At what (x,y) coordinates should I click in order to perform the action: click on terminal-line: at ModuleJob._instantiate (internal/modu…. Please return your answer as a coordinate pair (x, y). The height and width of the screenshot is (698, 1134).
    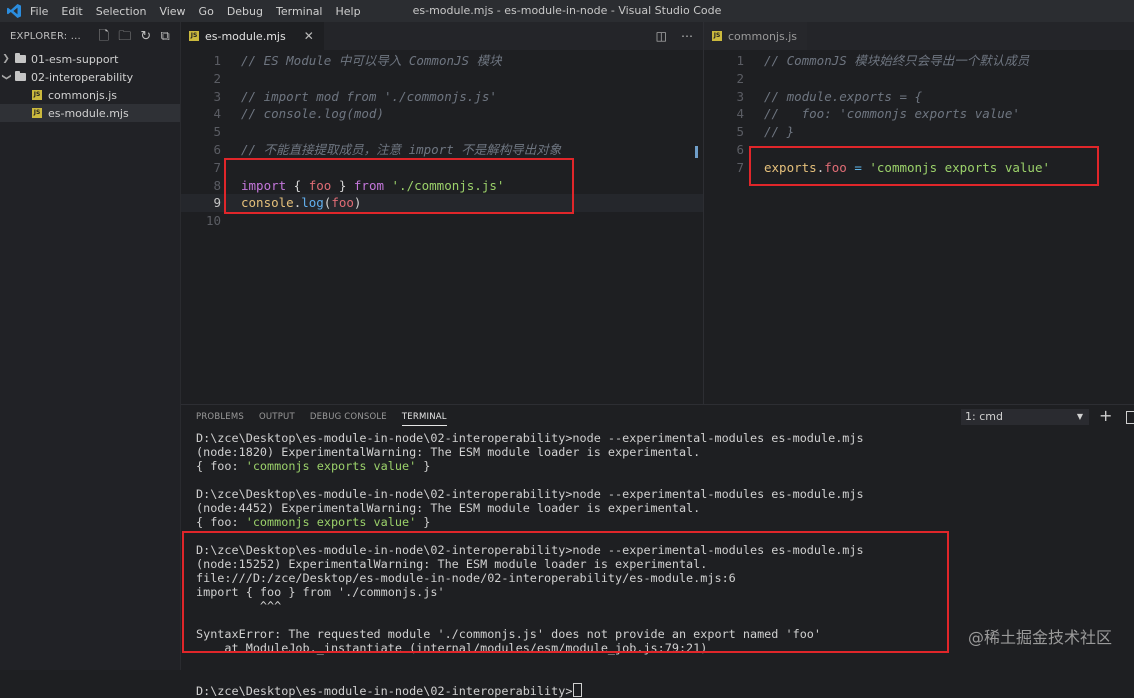
    Looking at the image, I should click on (452, 648).